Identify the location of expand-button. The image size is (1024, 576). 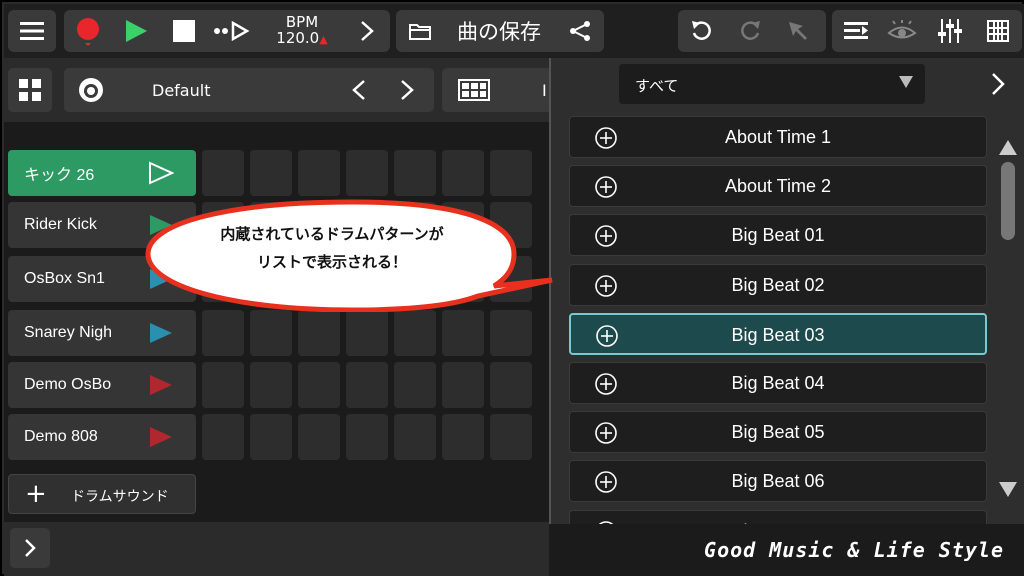
(30, 548).